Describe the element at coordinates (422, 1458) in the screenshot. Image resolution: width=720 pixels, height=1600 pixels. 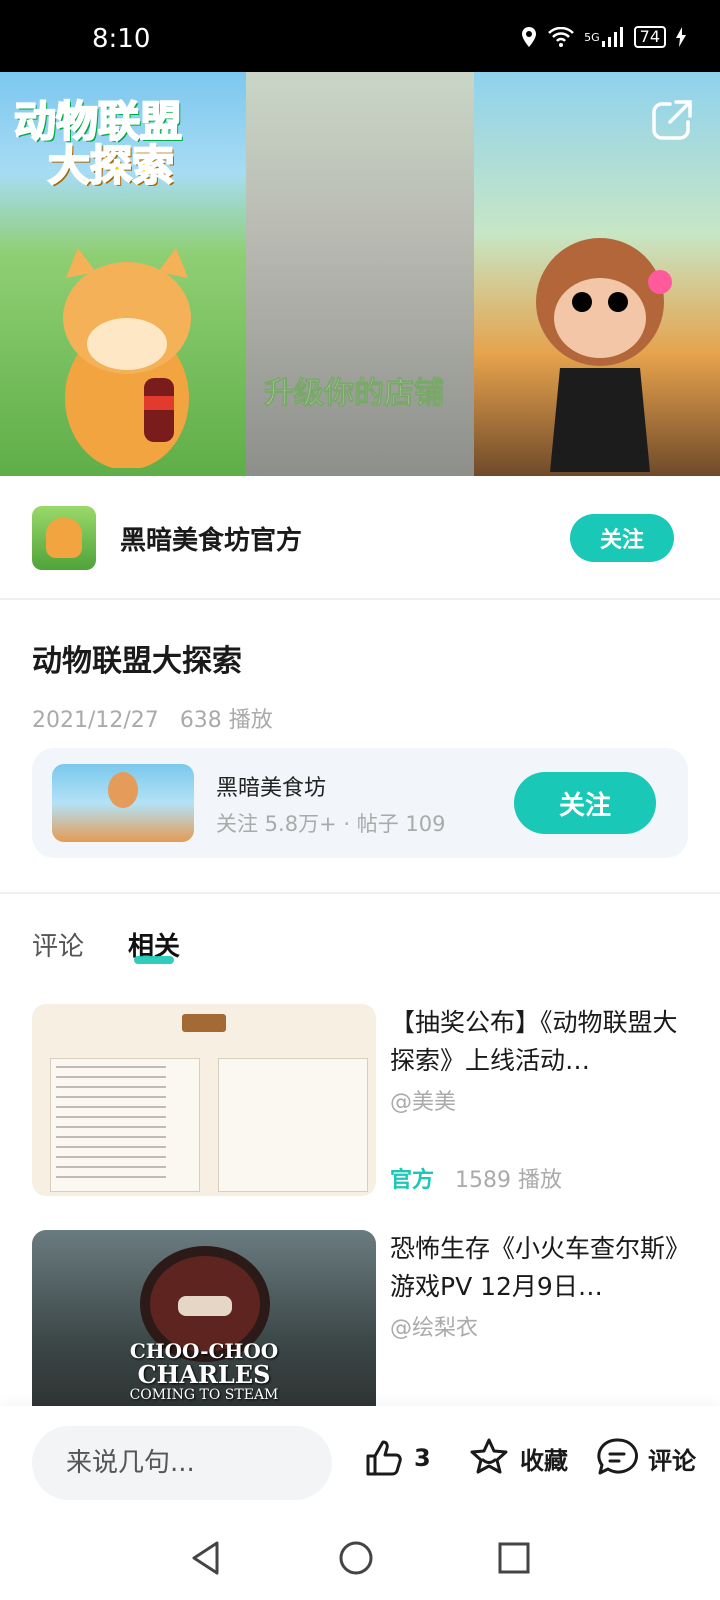
I see `like-count: 3` at that location.